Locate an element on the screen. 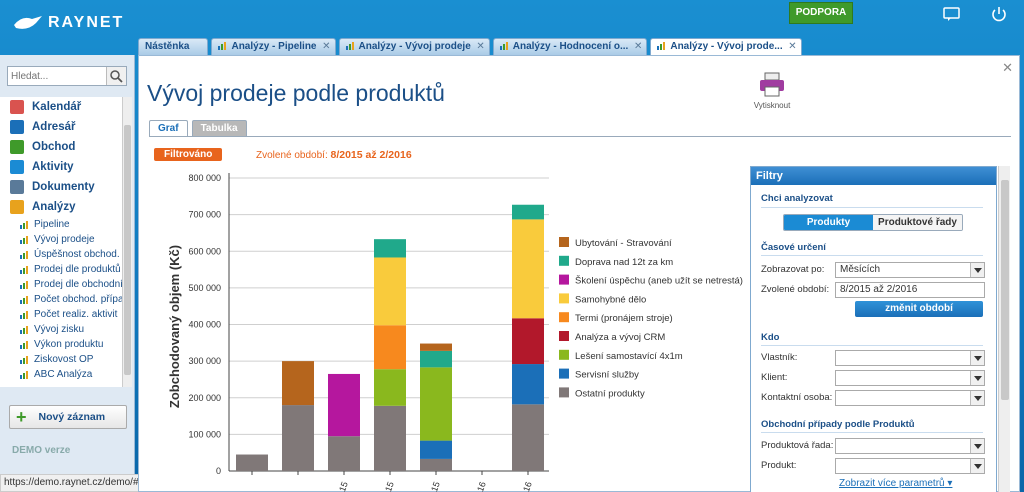  tab-2: Analýzy - Vývoj prodeje ✕ is located at coordinates (414, 46).